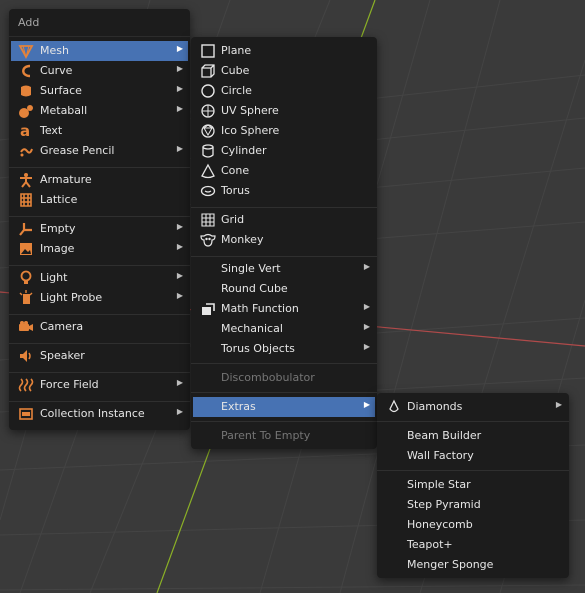 This screenshot has width=585, height=593. What do you see at coordinates (236, 50) in the screenshot?
I see `menu-item-label: Plane` at bounding box center [236, 50].